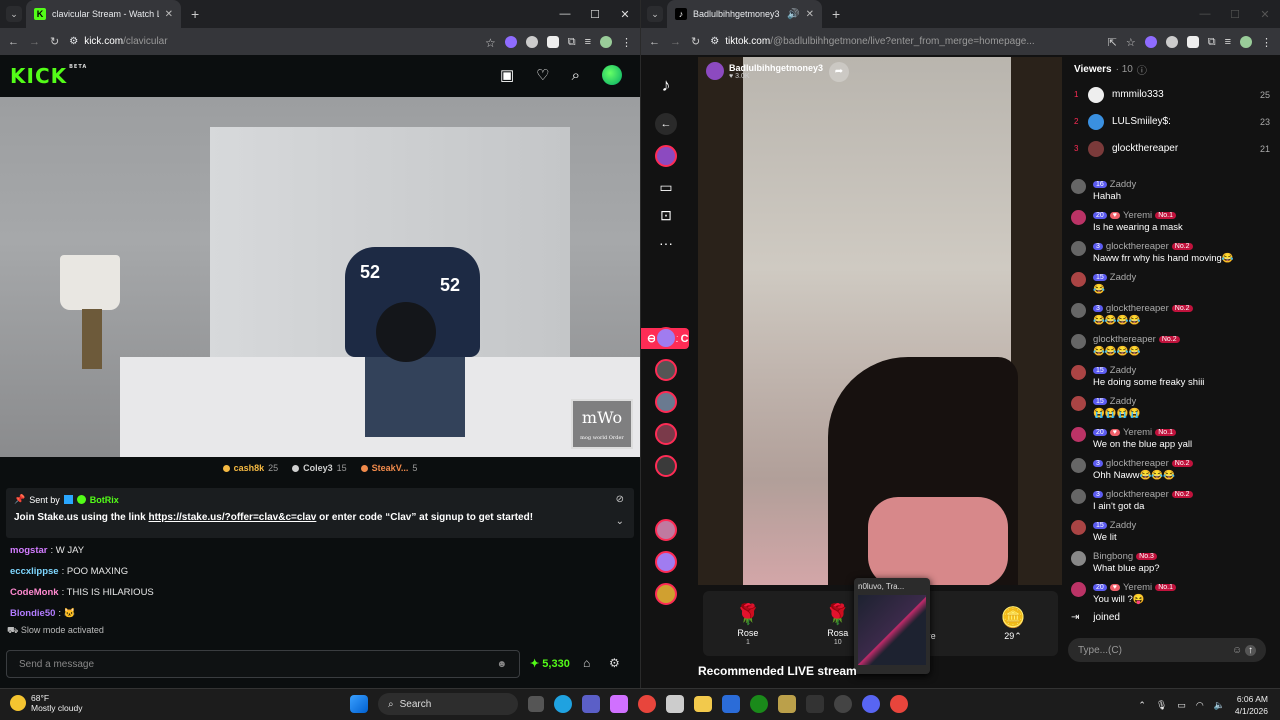 This screenshot has width=1280, height=720. What do you see at coordinates (34, 571) in the screenshot?
I see `chat-username: eccxlippse` at bounding box center [34, 571].